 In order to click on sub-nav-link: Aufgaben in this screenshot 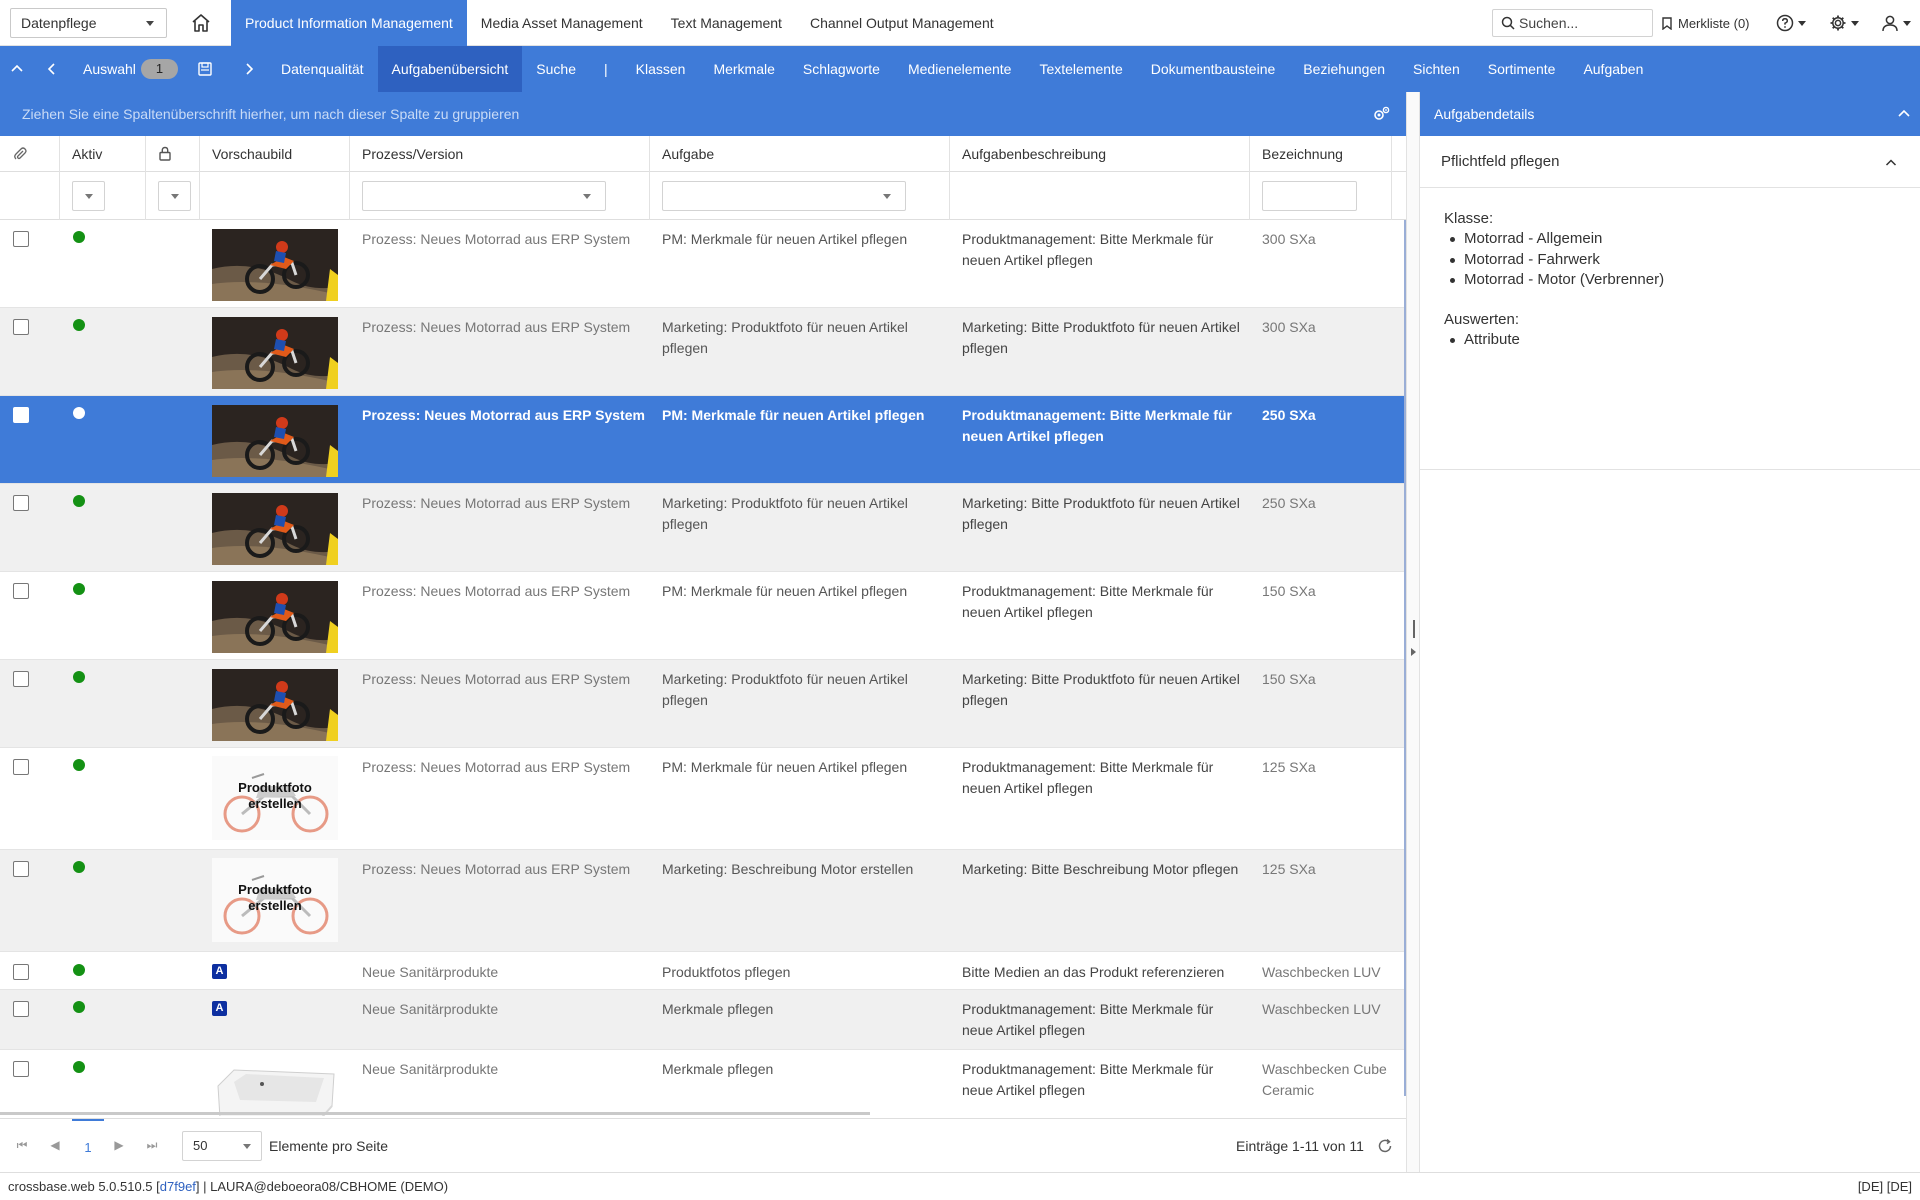, I will do `click(1613, 69)`.